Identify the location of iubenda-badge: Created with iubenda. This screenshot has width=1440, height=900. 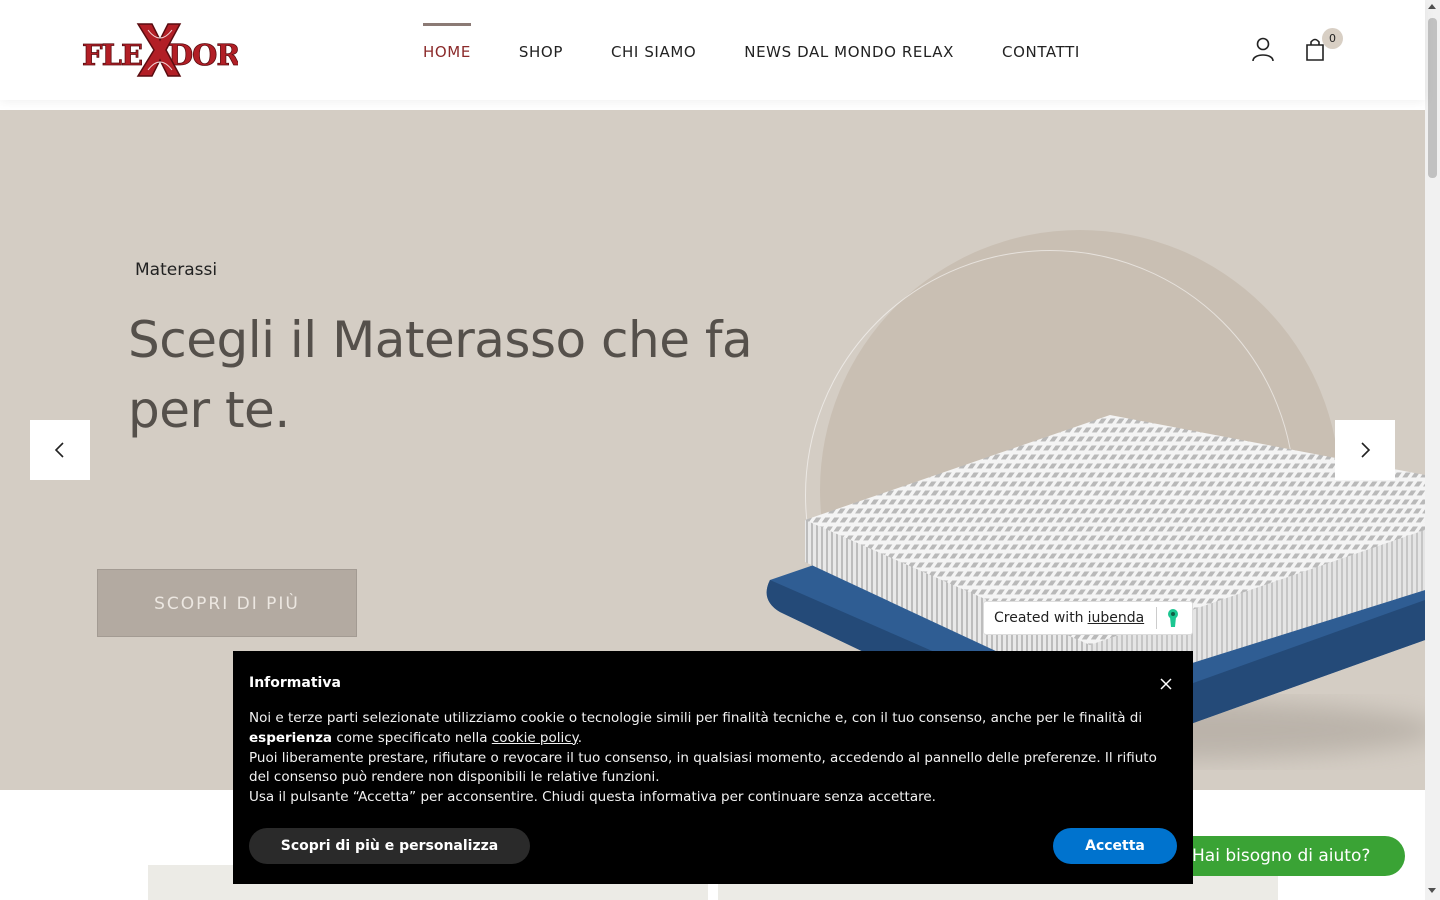
(1088, 618).